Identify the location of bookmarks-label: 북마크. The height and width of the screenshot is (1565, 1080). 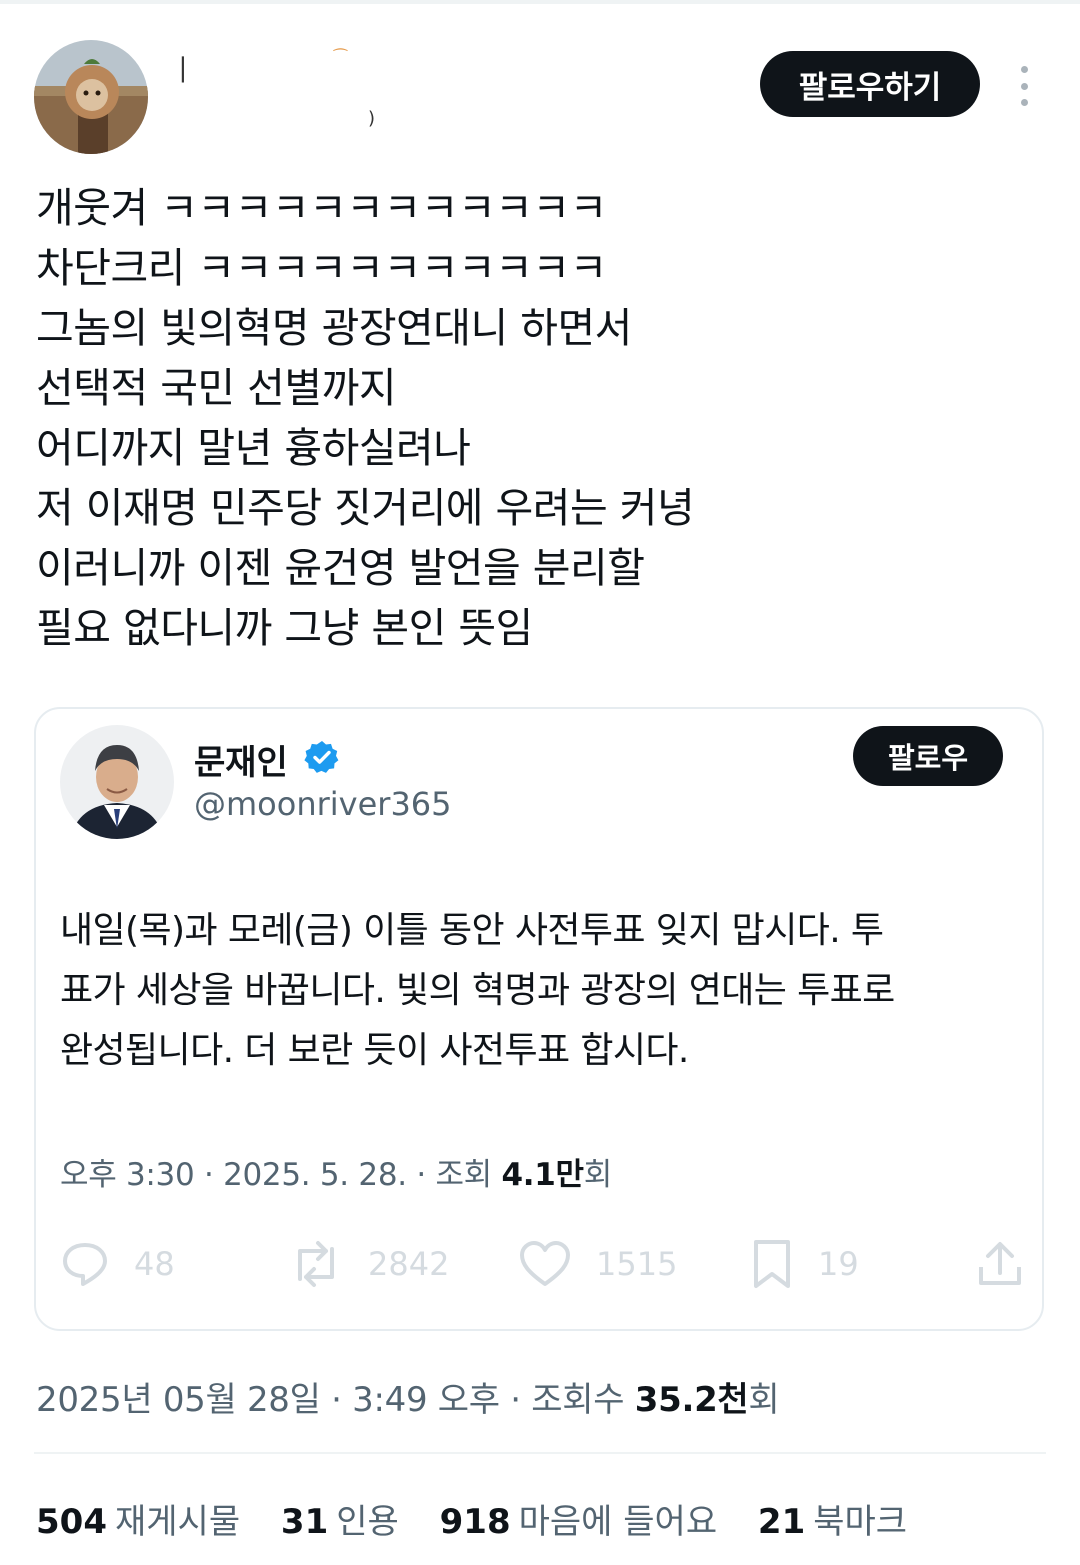
(860, 1522).